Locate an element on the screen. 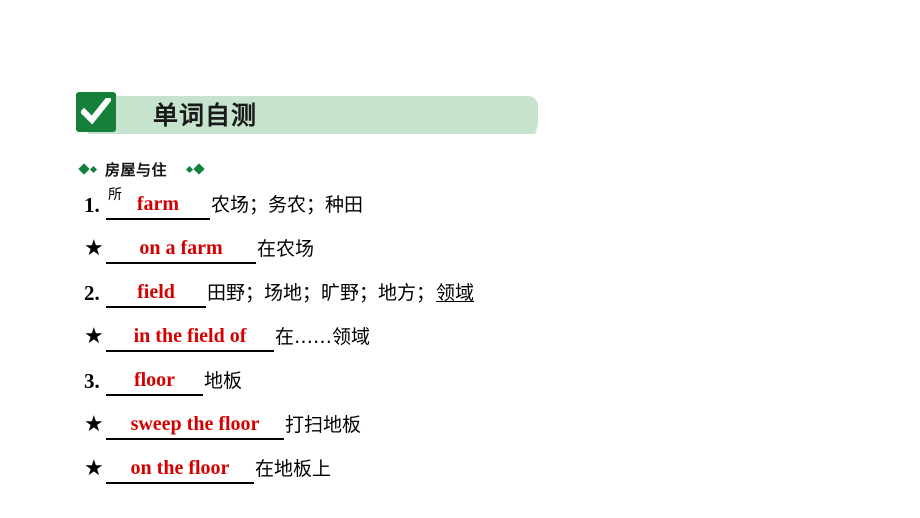 The width and height of the screenshot is (920, 518). meaning-text: 在……领域 is located at coordinates (323, 337).